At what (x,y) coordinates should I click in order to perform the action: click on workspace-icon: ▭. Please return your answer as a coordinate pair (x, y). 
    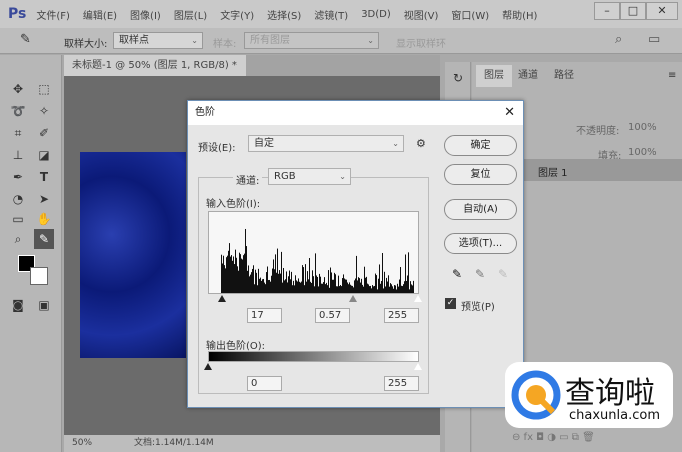
    Looking at the image, I should click on (654, 39).